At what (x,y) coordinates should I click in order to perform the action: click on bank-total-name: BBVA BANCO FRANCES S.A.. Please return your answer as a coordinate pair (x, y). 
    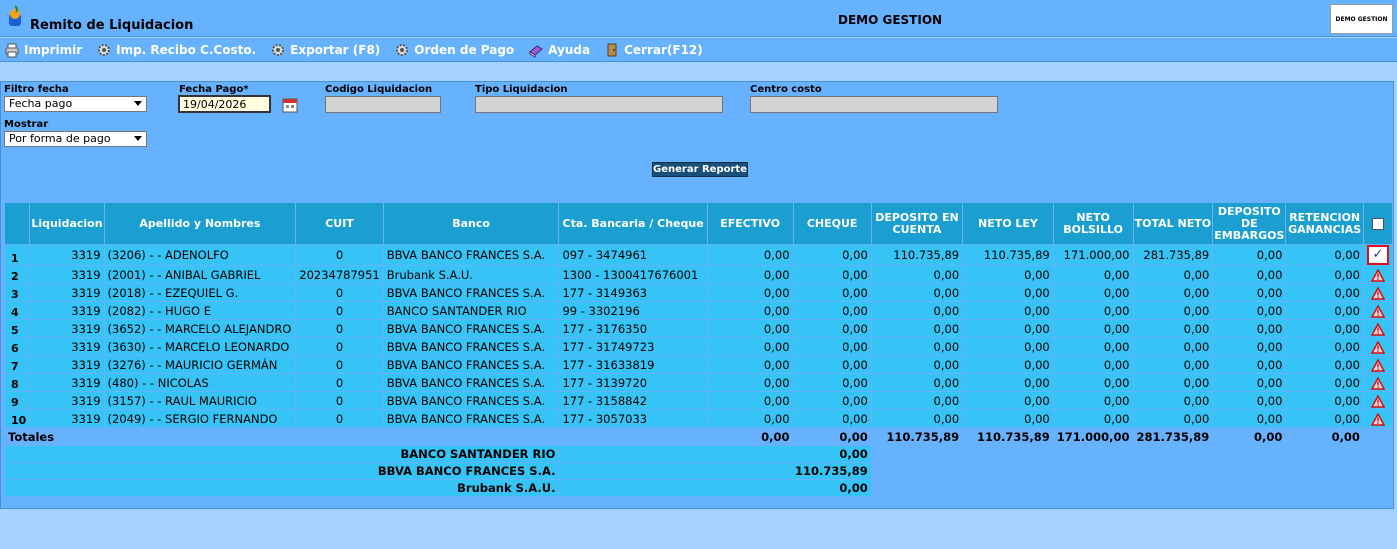
    Looking at the image, I should click on (281, 471).